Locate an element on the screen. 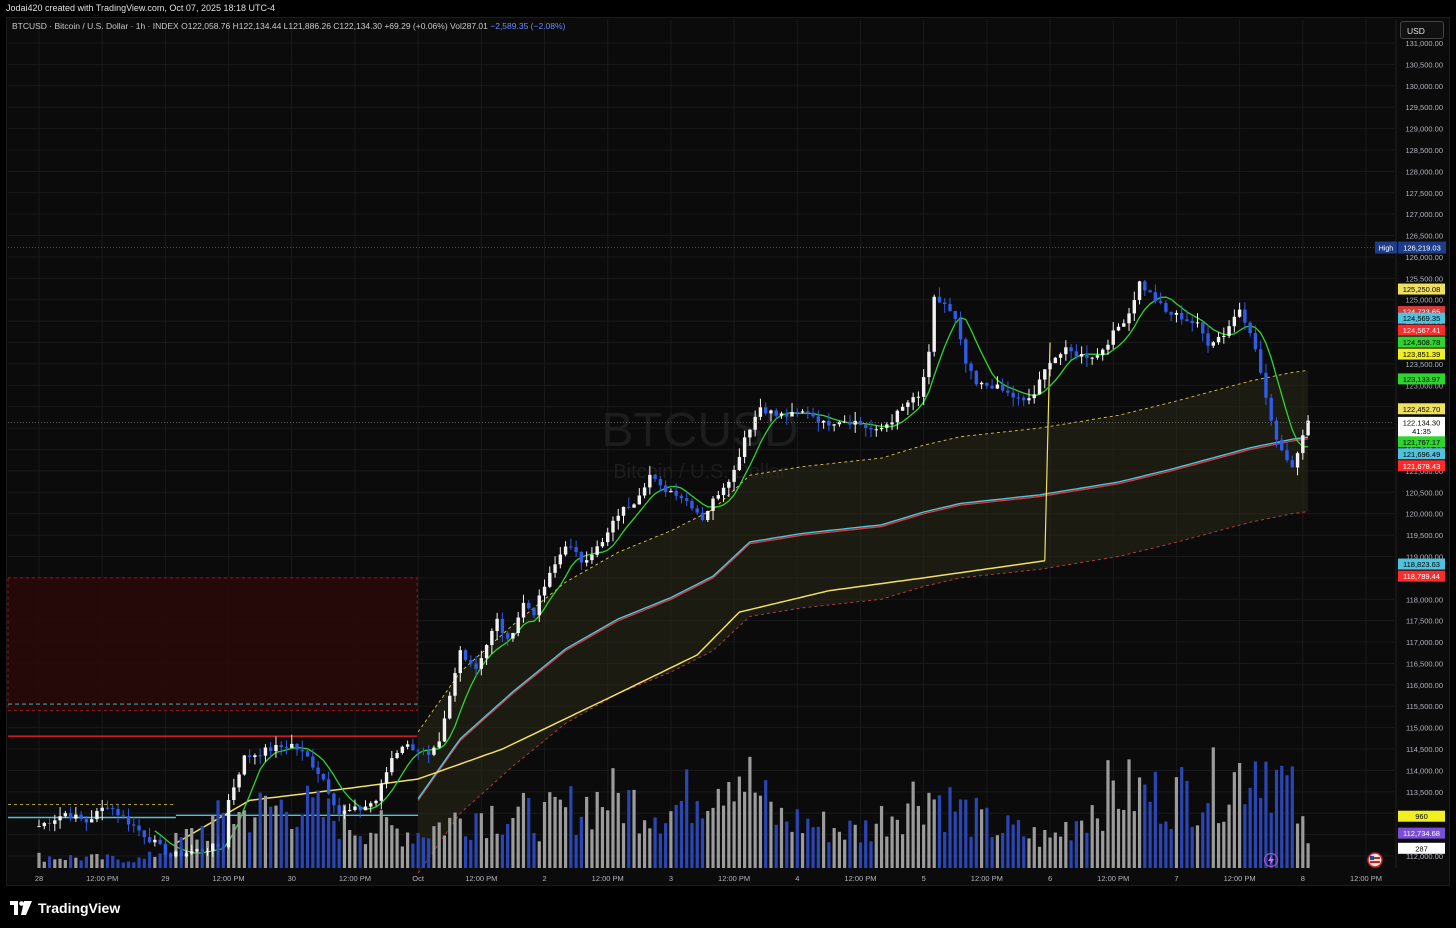 This screenshot has height=928, width=1456. lightning-icon is located at coordinates (1271, 860).